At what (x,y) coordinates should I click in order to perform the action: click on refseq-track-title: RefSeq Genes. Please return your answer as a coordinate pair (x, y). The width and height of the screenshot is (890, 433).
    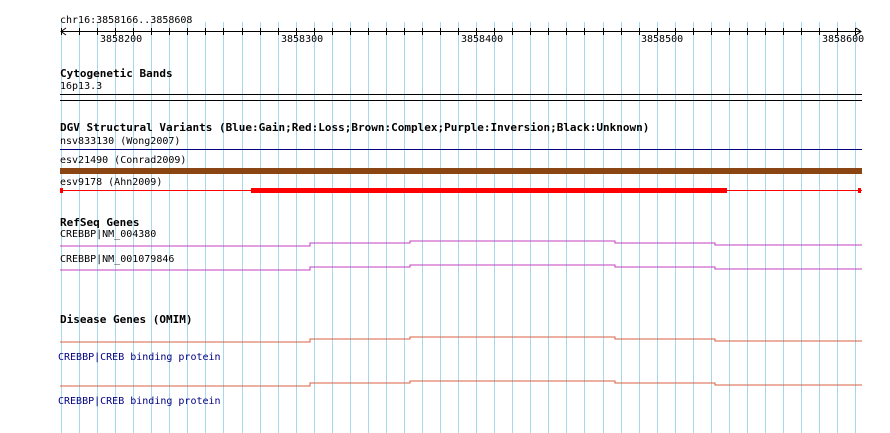
    Looking at the image, I should click on (100, 222).